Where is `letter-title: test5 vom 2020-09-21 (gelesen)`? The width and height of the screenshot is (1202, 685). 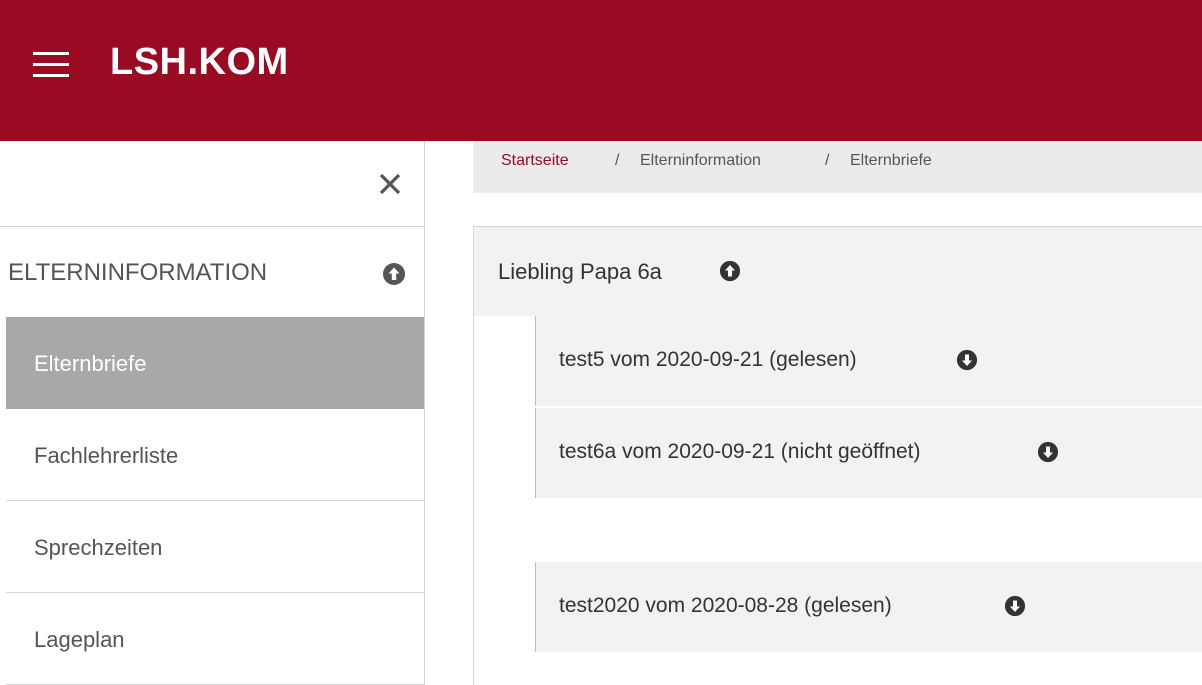
letter-title: test5 vom 2020-09-21 (gelesen) is located at coordinates (708, 359).